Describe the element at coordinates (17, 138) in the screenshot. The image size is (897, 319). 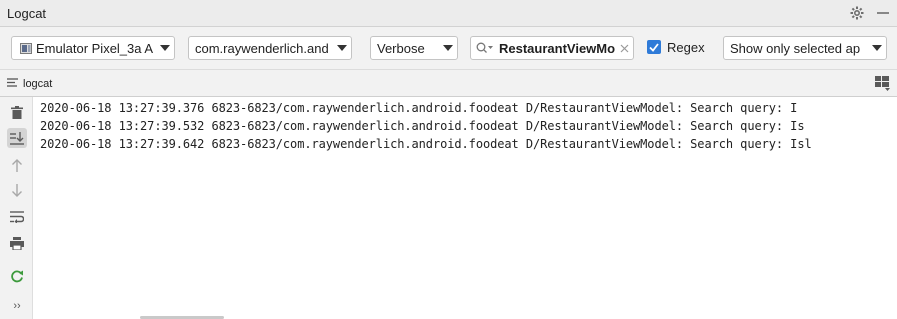
I see `scroll-to-end-icon` at that location.